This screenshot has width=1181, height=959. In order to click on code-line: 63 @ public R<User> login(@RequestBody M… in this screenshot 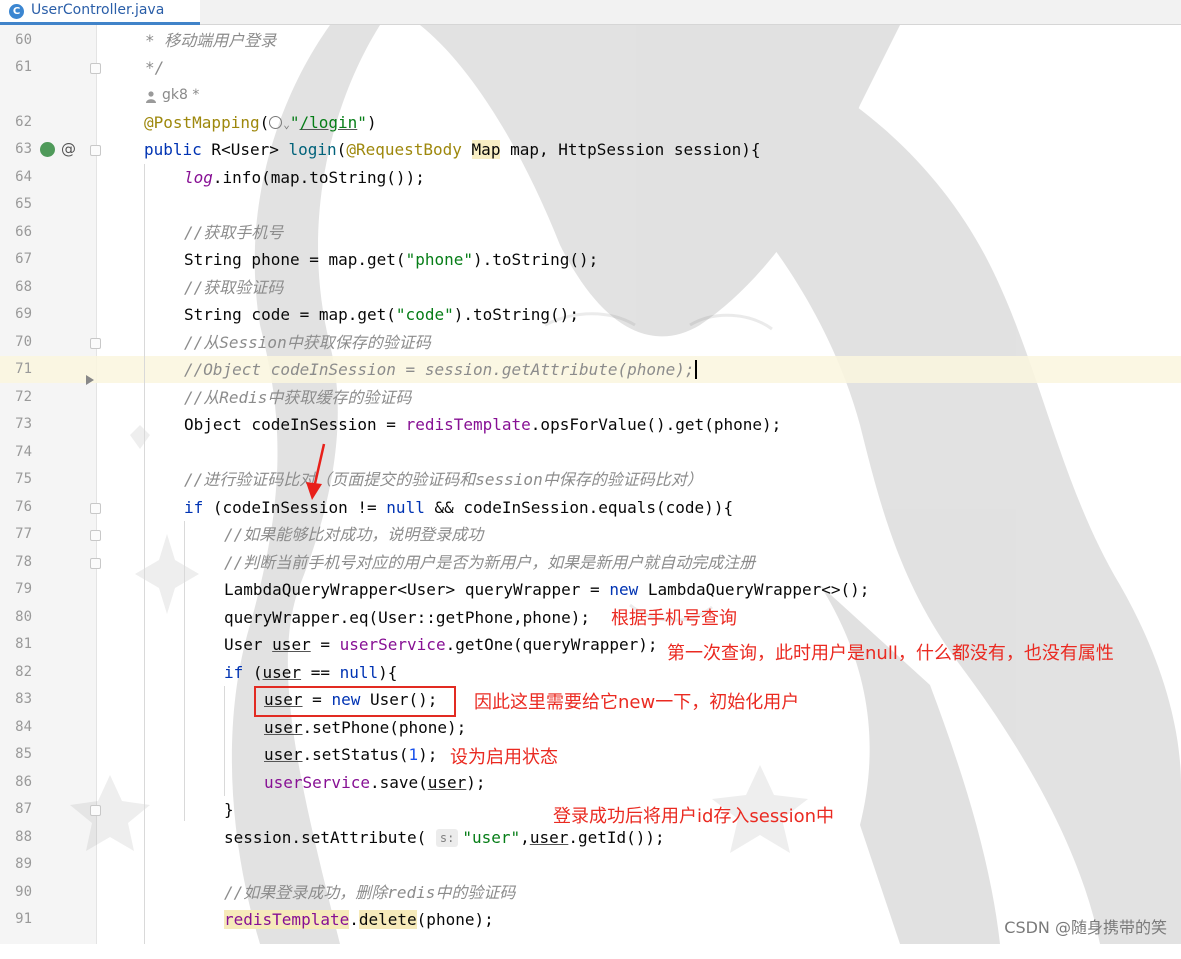, I will do `click(590, 149)`.